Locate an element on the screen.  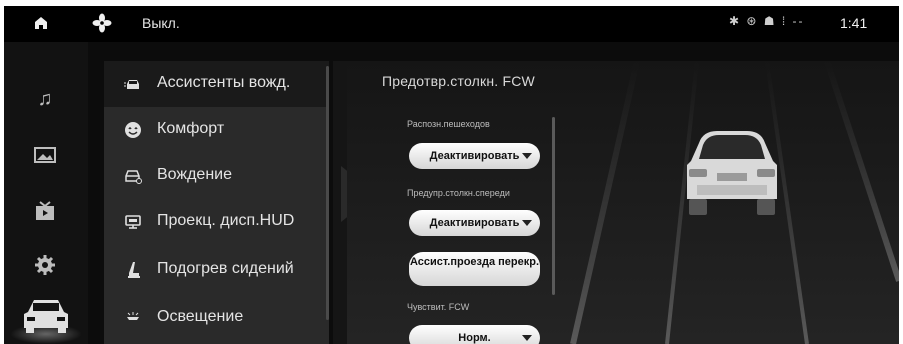
menu-item-comfort: Комфорт is located at coordinates (216, 130).